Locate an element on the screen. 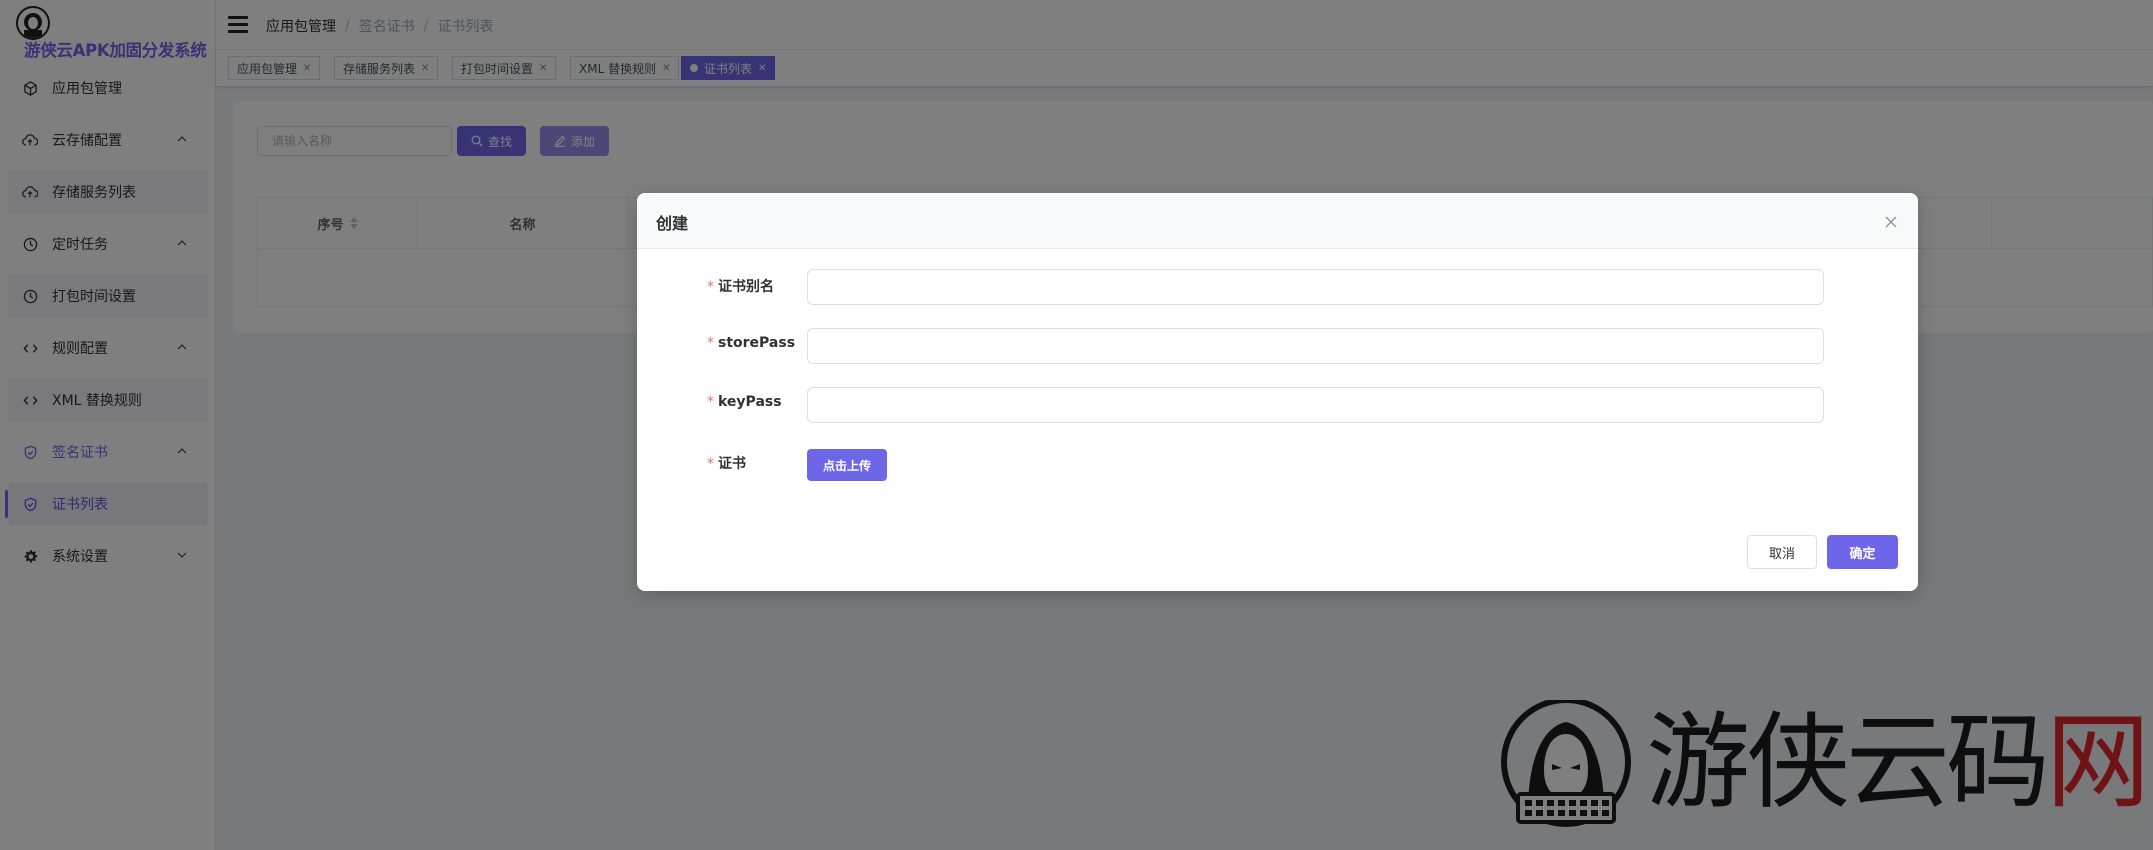 This screenshot has height=850, width=2153. form-row-cert-alias: * 证书别名 is located at coordinates (1277, 286).